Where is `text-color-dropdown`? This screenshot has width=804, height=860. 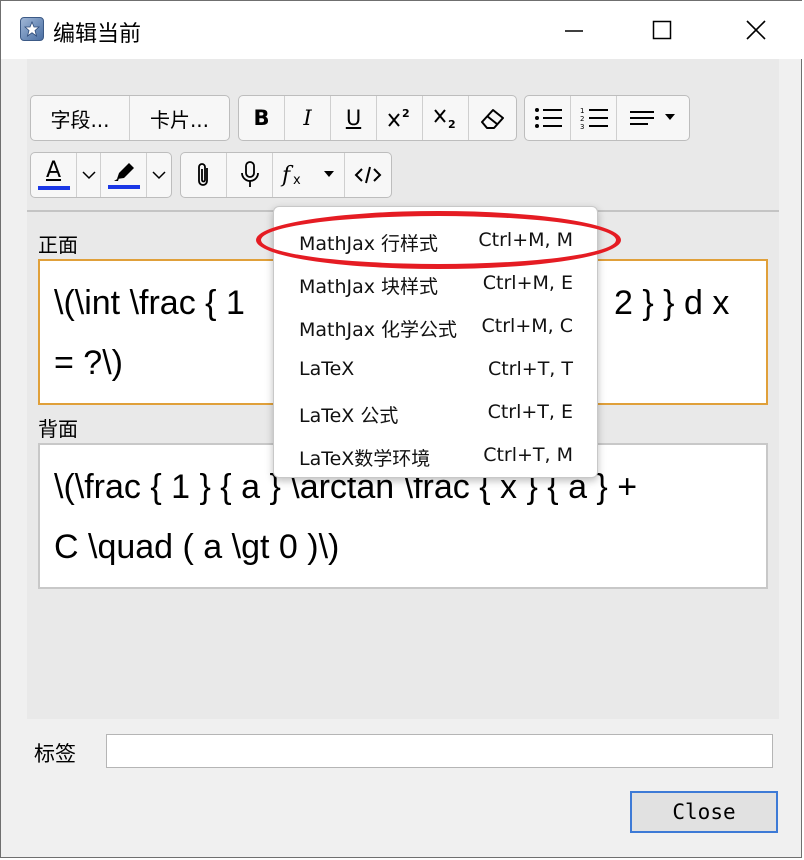 text-color-dropdown is located at coordinates (89, 175).